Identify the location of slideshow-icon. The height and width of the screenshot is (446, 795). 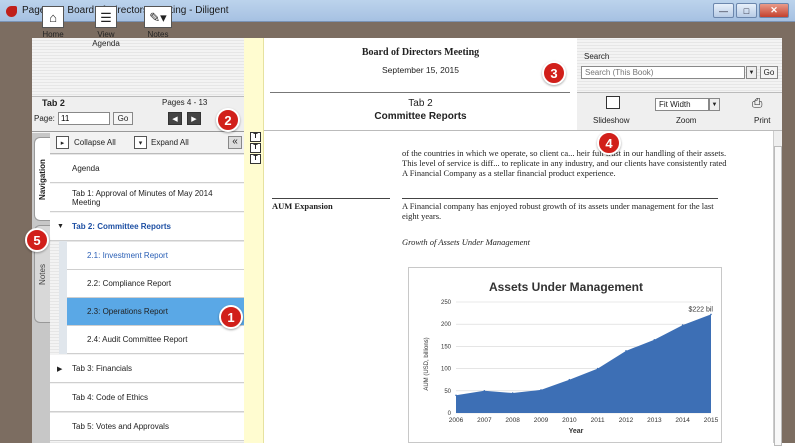
(613, 102).